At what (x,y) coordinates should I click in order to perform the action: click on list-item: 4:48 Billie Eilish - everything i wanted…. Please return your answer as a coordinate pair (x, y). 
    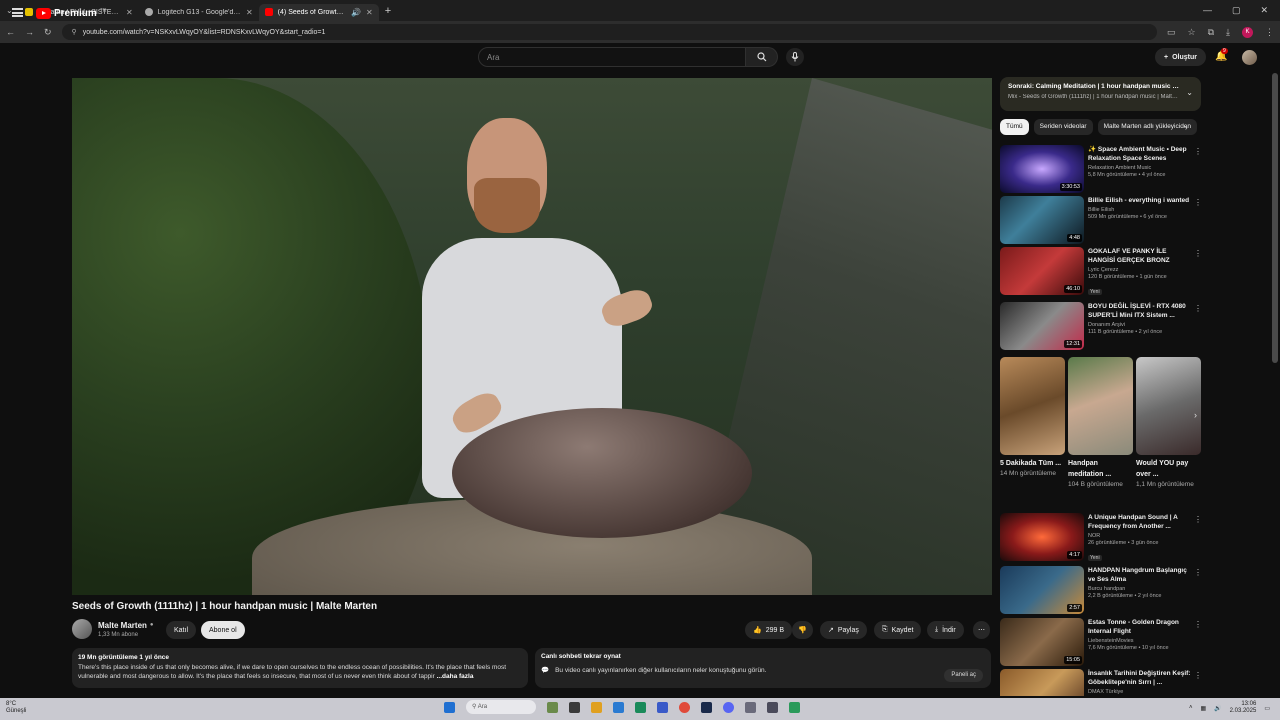
    Looking at the image, I should click on (1102, 220).